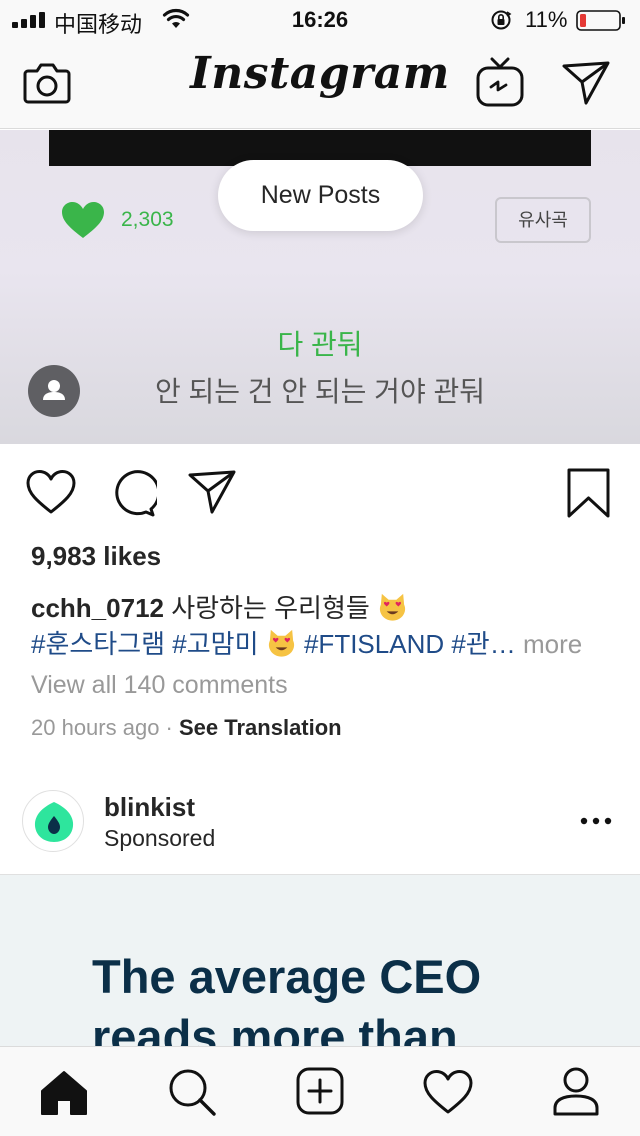 This screenshot has height=1136, width=640. I want to click on battery-icon, so click(600, 20).